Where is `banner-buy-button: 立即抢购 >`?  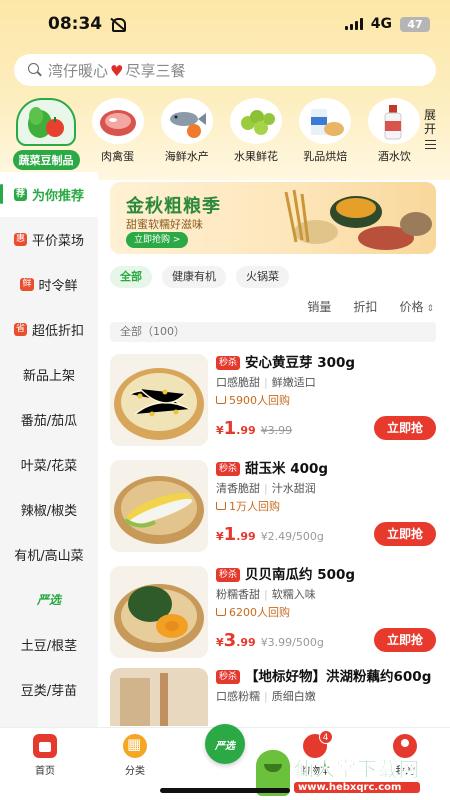
banner-buy-button: 立即抢购 > is located at coordinates (157, 240).